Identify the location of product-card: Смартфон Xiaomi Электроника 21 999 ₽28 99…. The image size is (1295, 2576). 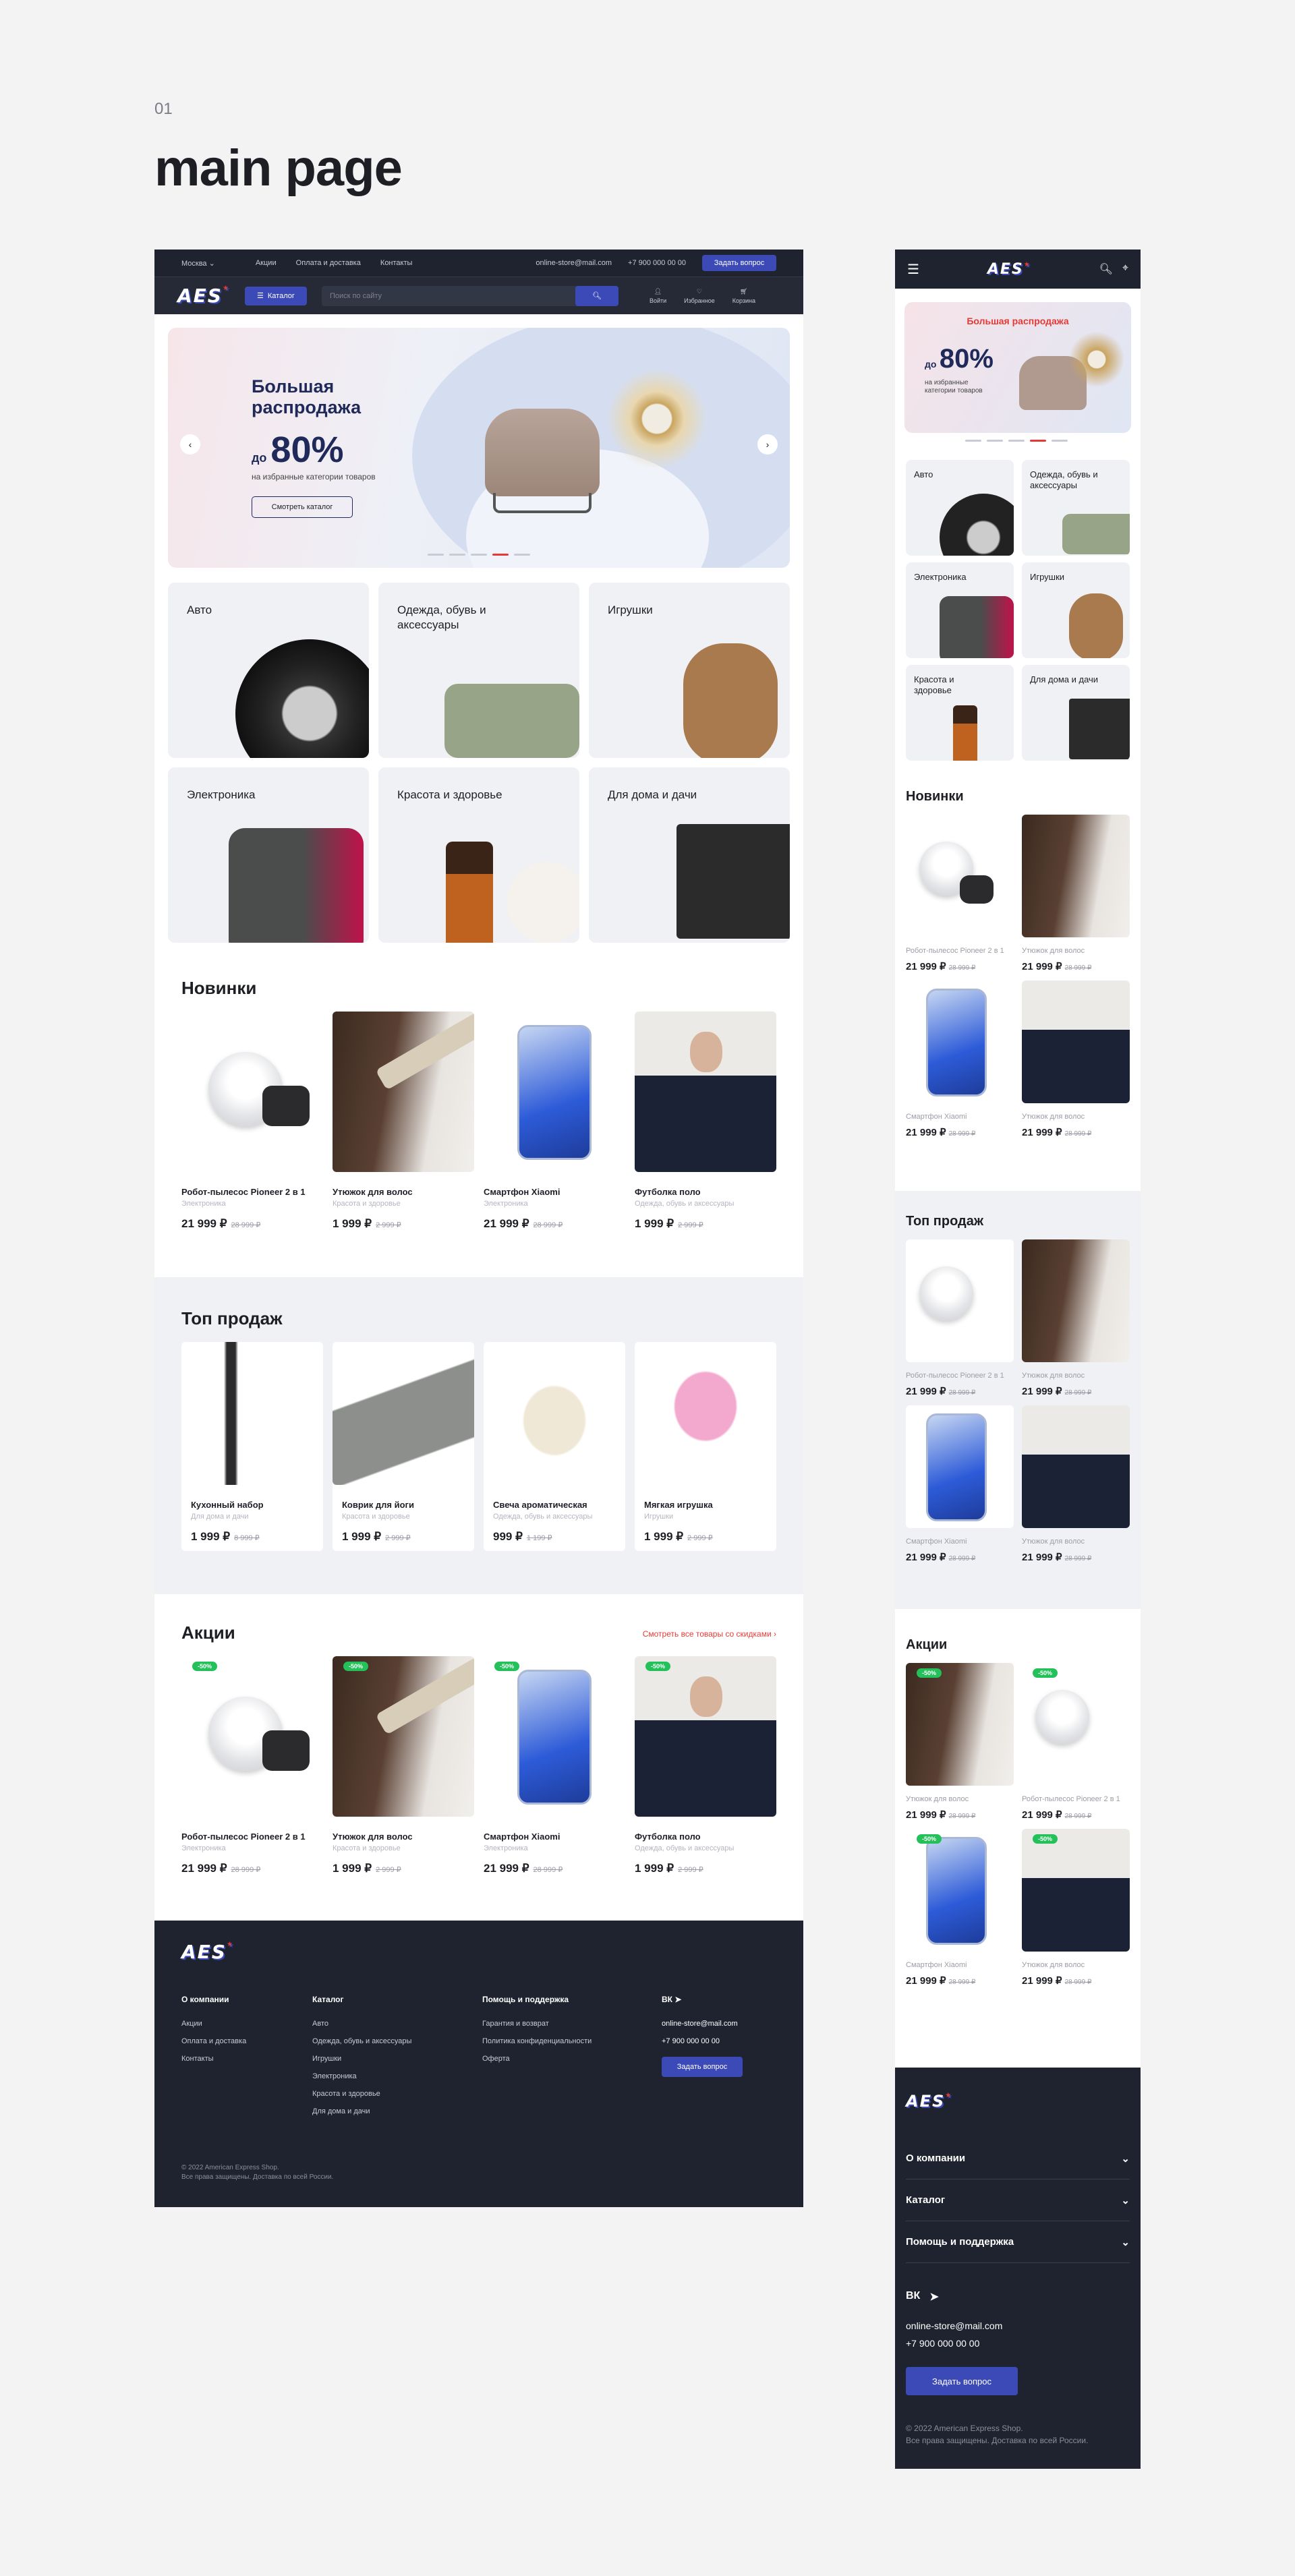
(554, 1121).